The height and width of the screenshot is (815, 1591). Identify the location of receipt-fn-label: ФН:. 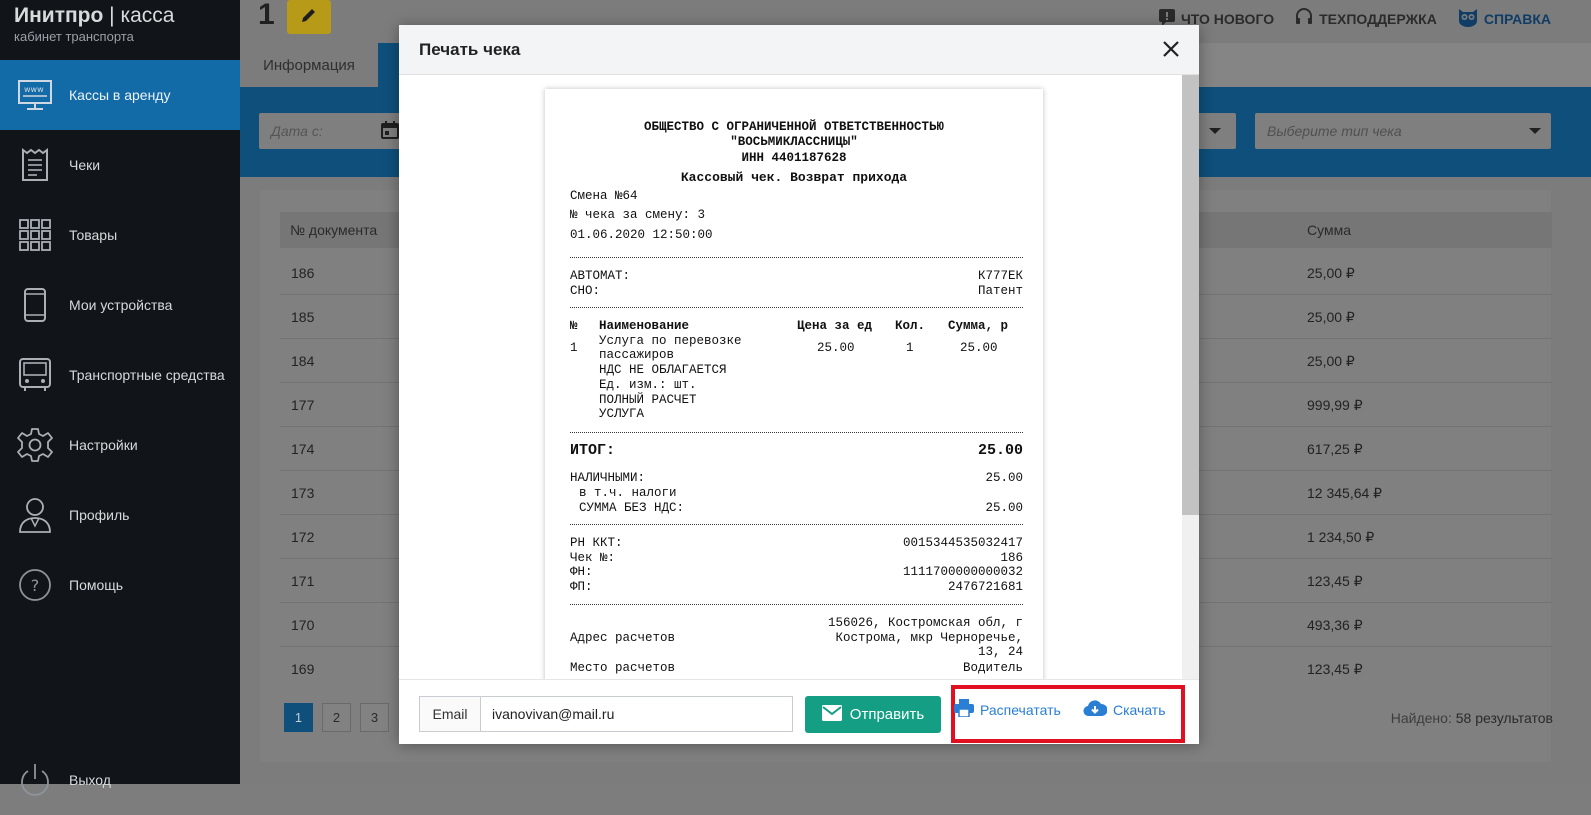
(581, 572).